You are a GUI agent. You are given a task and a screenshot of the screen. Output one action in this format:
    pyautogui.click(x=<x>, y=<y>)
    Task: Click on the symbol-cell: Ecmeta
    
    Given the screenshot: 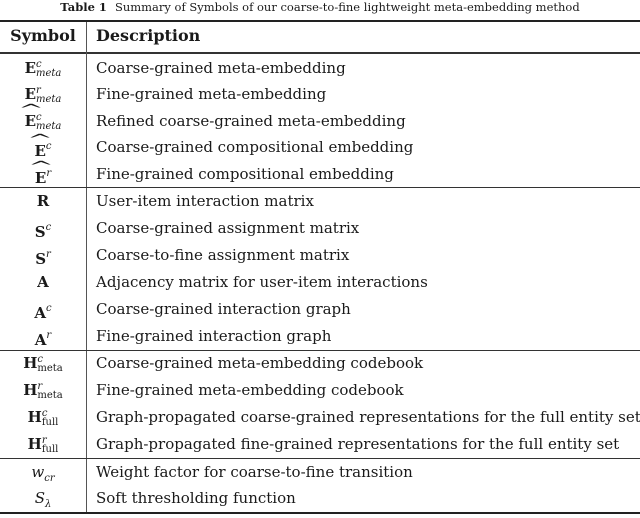 What is the action you would take?
    pyautogui.click(x=43, y=69)
    